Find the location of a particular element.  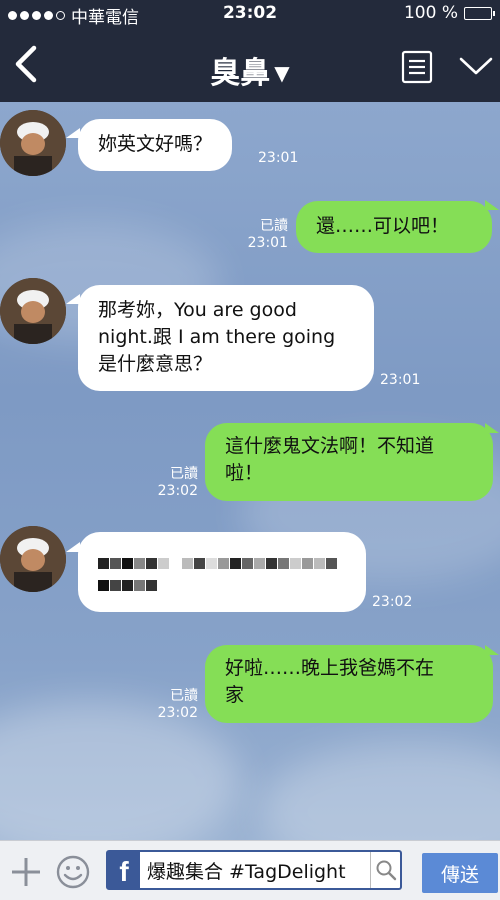

search-icon is located at coordinates (385, 870).